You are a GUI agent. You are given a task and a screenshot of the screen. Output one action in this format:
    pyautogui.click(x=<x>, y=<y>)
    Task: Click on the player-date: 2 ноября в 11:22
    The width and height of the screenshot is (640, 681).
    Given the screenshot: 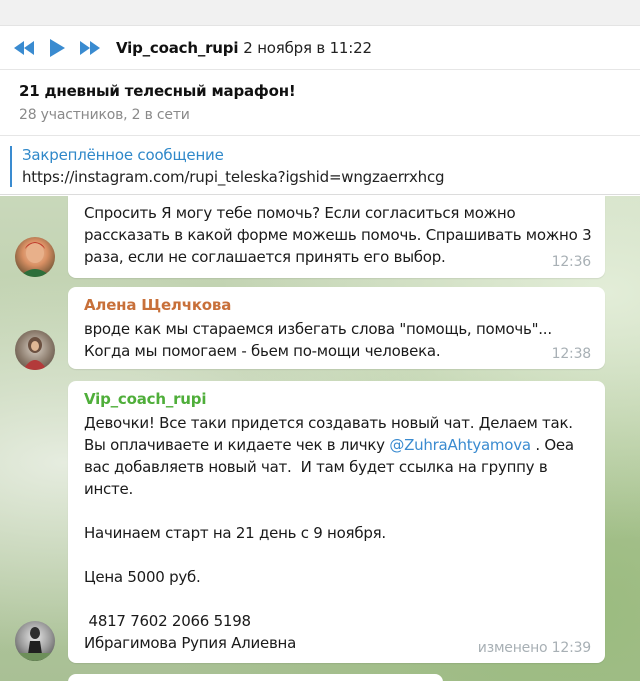 What is the action you would take?
    pyautogui.click(x=307, y=47)
    